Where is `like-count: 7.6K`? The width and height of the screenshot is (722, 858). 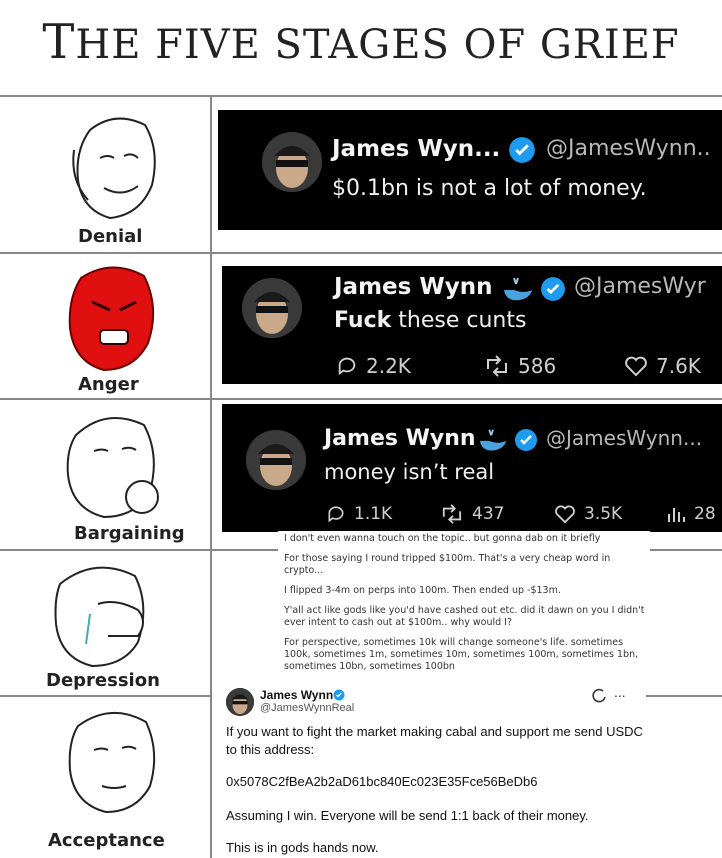 like-count: 7.6K is located at coordinates (678, 366).